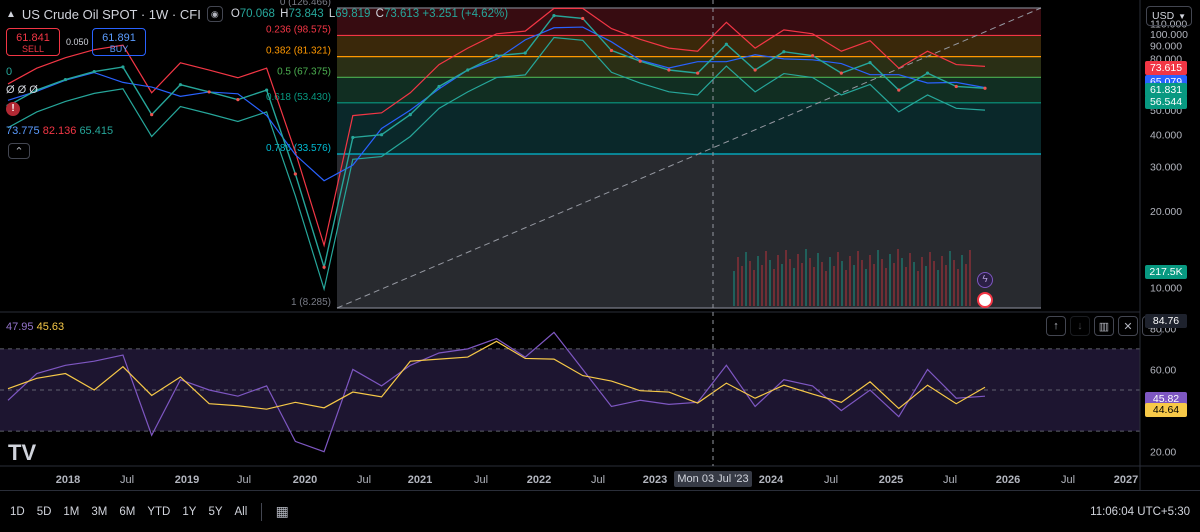 The height and width of the screenshot is (532, 1200). Describe the element at coordinates (1166, 46) in the screenshot. I see `price-tick: 90.000` at that location.